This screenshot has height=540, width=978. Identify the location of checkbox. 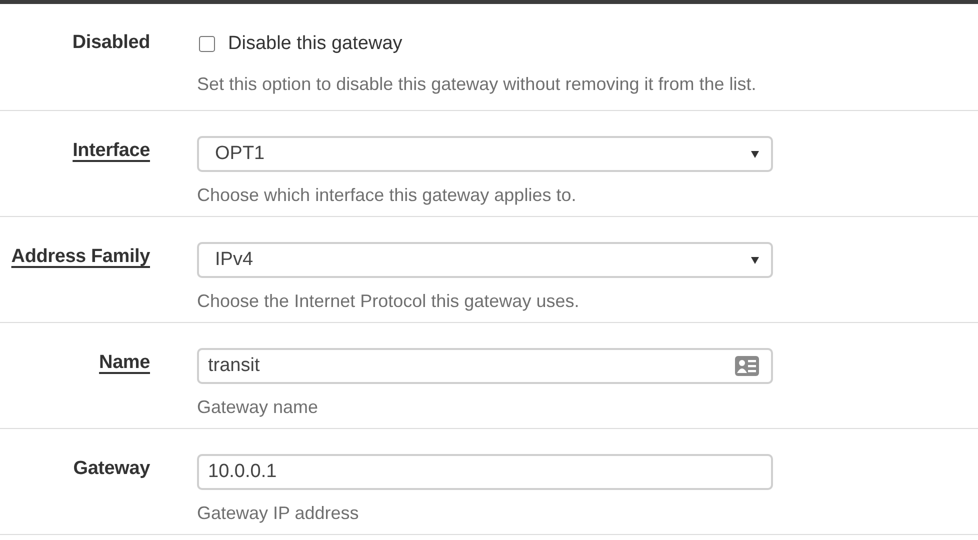
(207, 44).